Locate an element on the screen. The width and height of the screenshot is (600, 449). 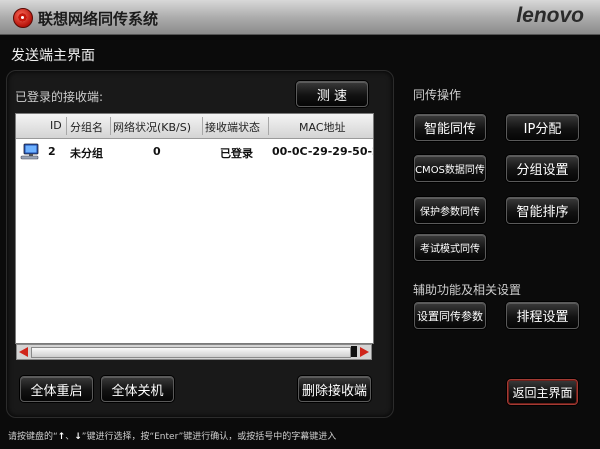
col-group: 分组名 is located at coordinates (86, 127).